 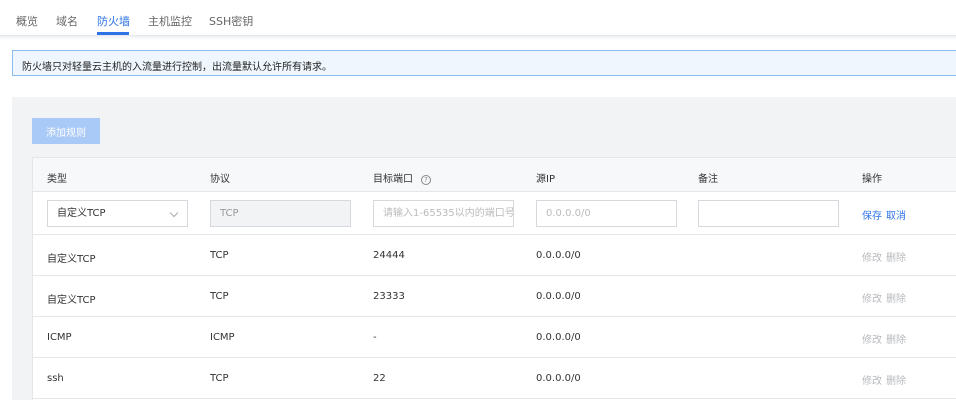 What do you see at coordinates (389, 296) in the screenshot?
I see `rule-port: 23333` at bounding box center [389, 296].